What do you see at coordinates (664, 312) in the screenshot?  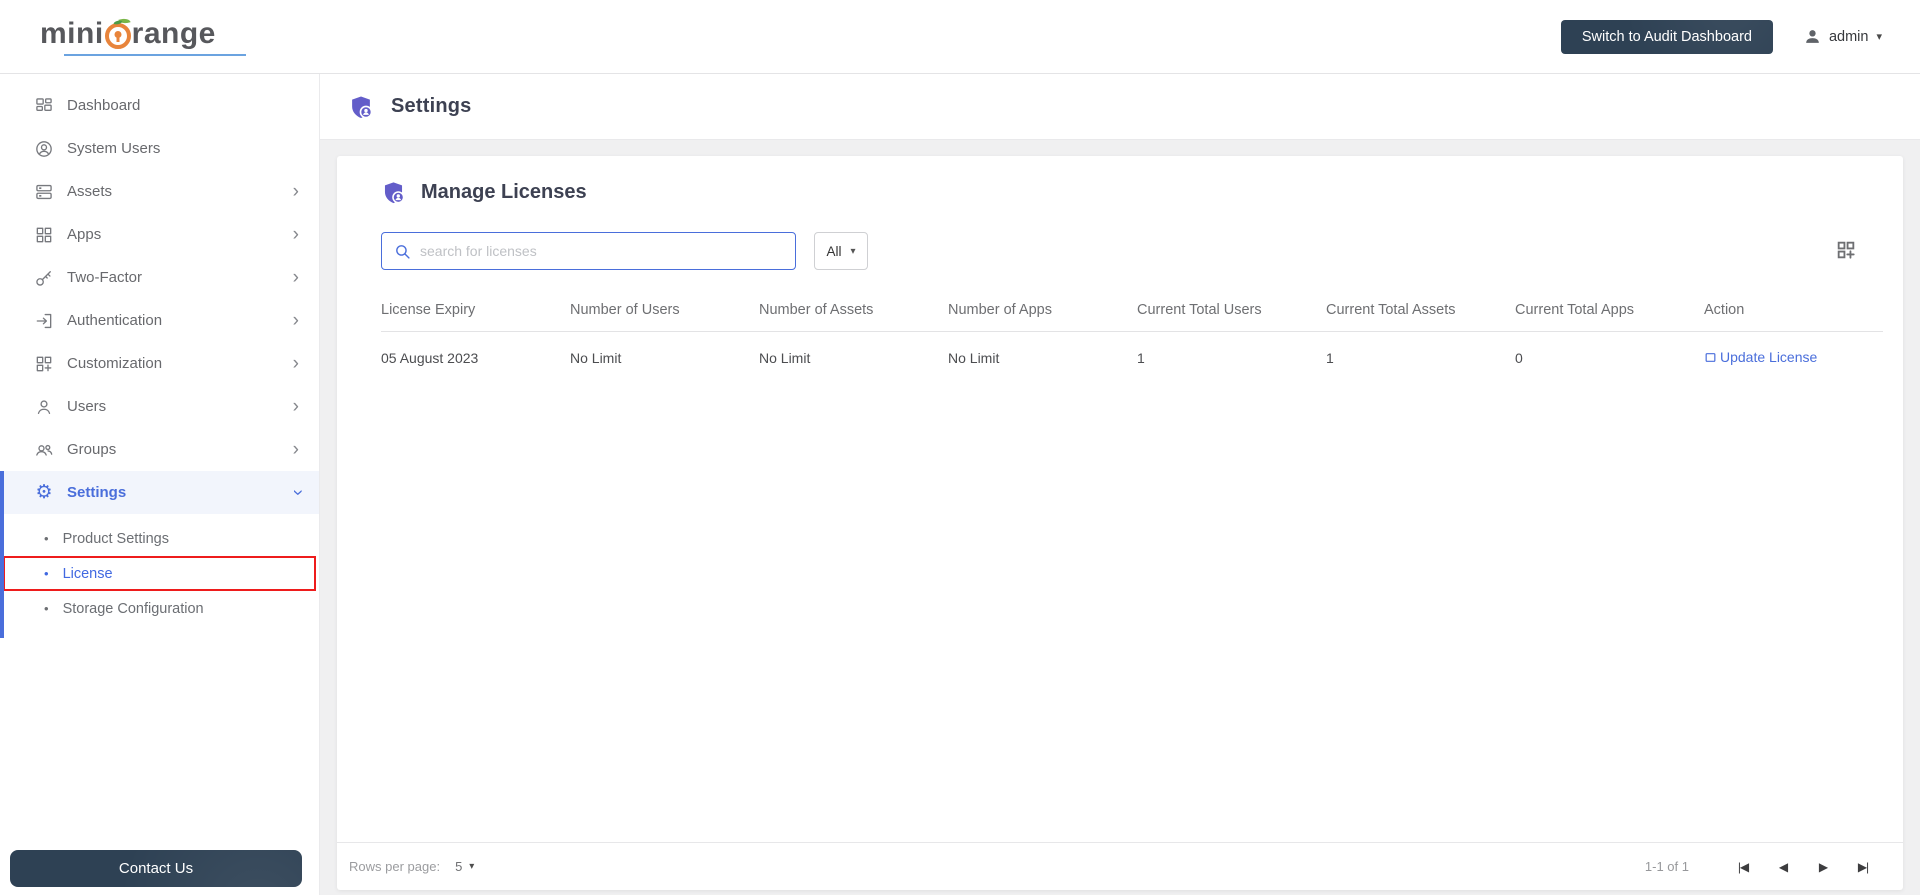 I see `column-header-number-of-users: Number of Users` at bounding box center [664, 312].